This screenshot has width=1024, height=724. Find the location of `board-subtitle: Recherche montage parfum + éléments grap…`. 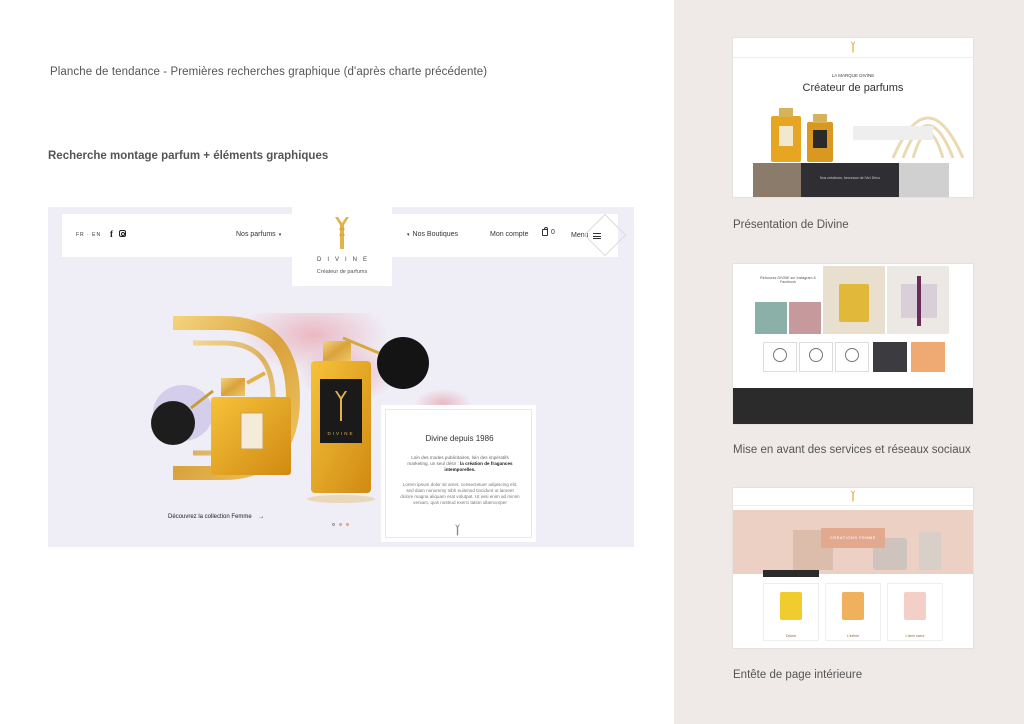

board-subtitle: Recherche montage parfum + éléments grap… is located at coordinates (188, 156).